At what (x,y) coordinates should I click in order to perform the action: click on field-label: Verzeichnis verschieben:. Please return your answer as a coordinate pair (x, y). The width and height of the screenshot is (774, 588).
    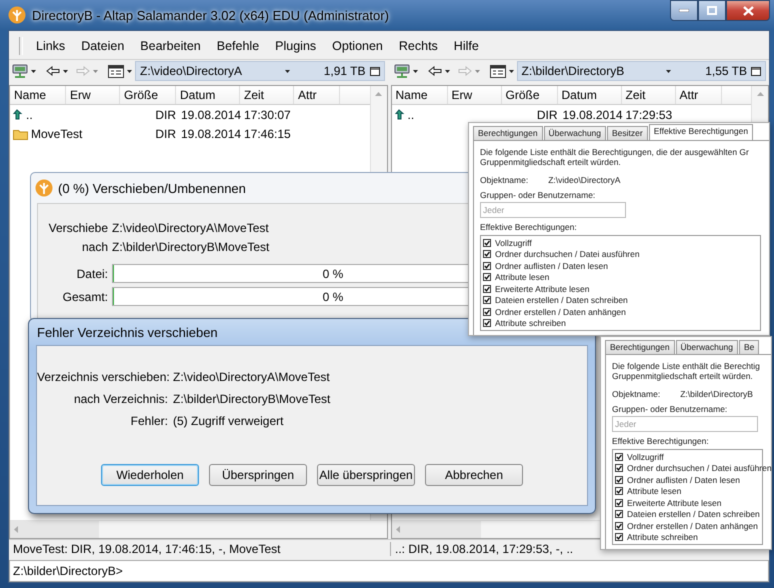
    Looking at the image, I should click on (104, 377).